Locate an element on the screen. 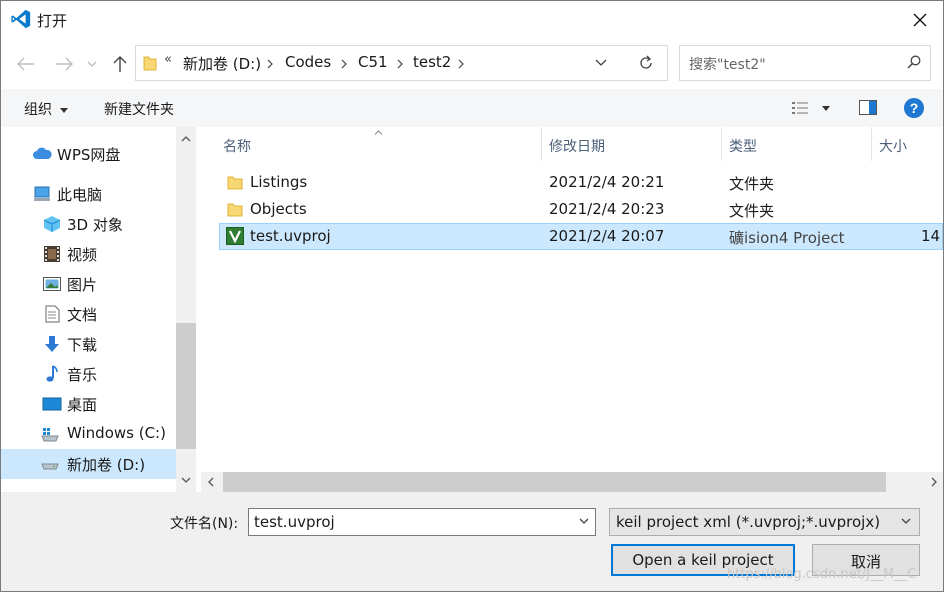  sidebar-item-desktop: 桌面 is located at coordinates (88, 404).